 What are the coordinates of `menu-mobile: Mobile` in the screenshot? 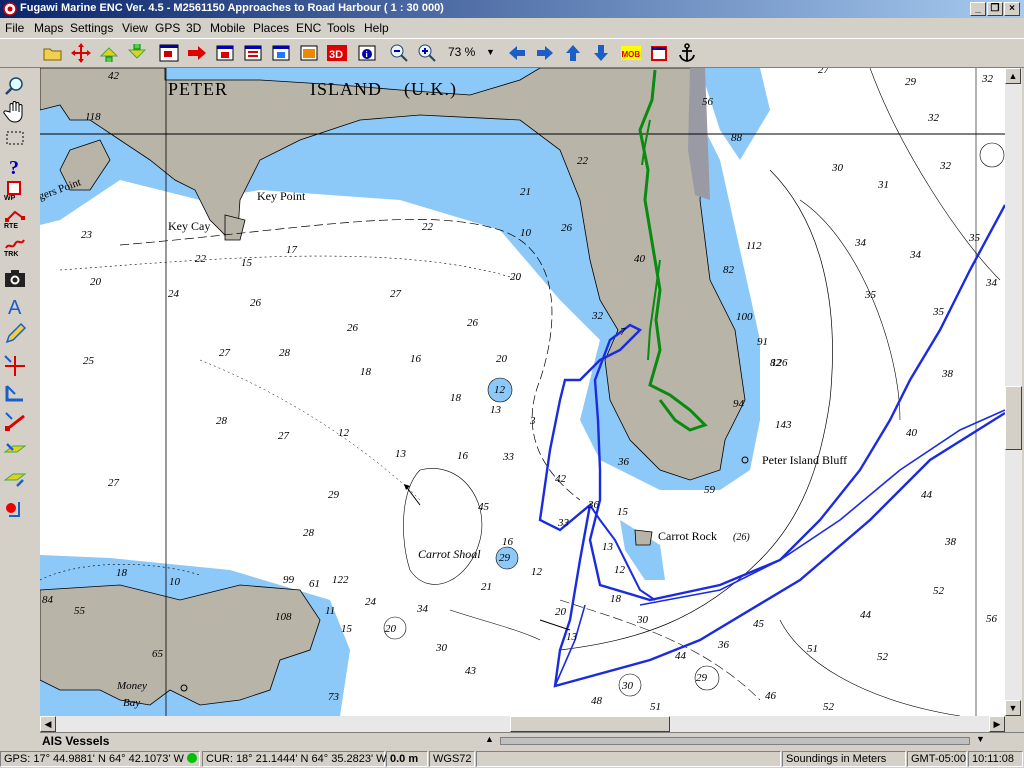 It's located at (227, 28).